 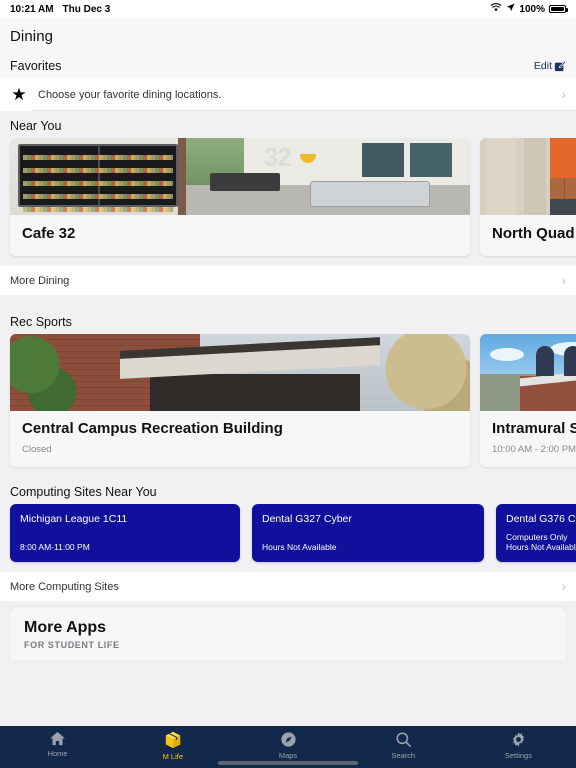 What do you see at coordinates (528, 439) in the screenshot?
I see `intramural-card-body: Intramural S 10:00 AM - 2:00 PM, Op` at bounding box center [528, 439].